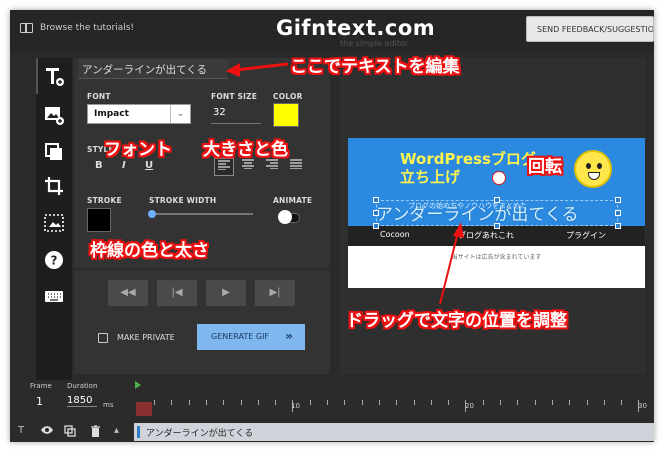  I want to click on text-layer-icon: T, so click(21, 430).